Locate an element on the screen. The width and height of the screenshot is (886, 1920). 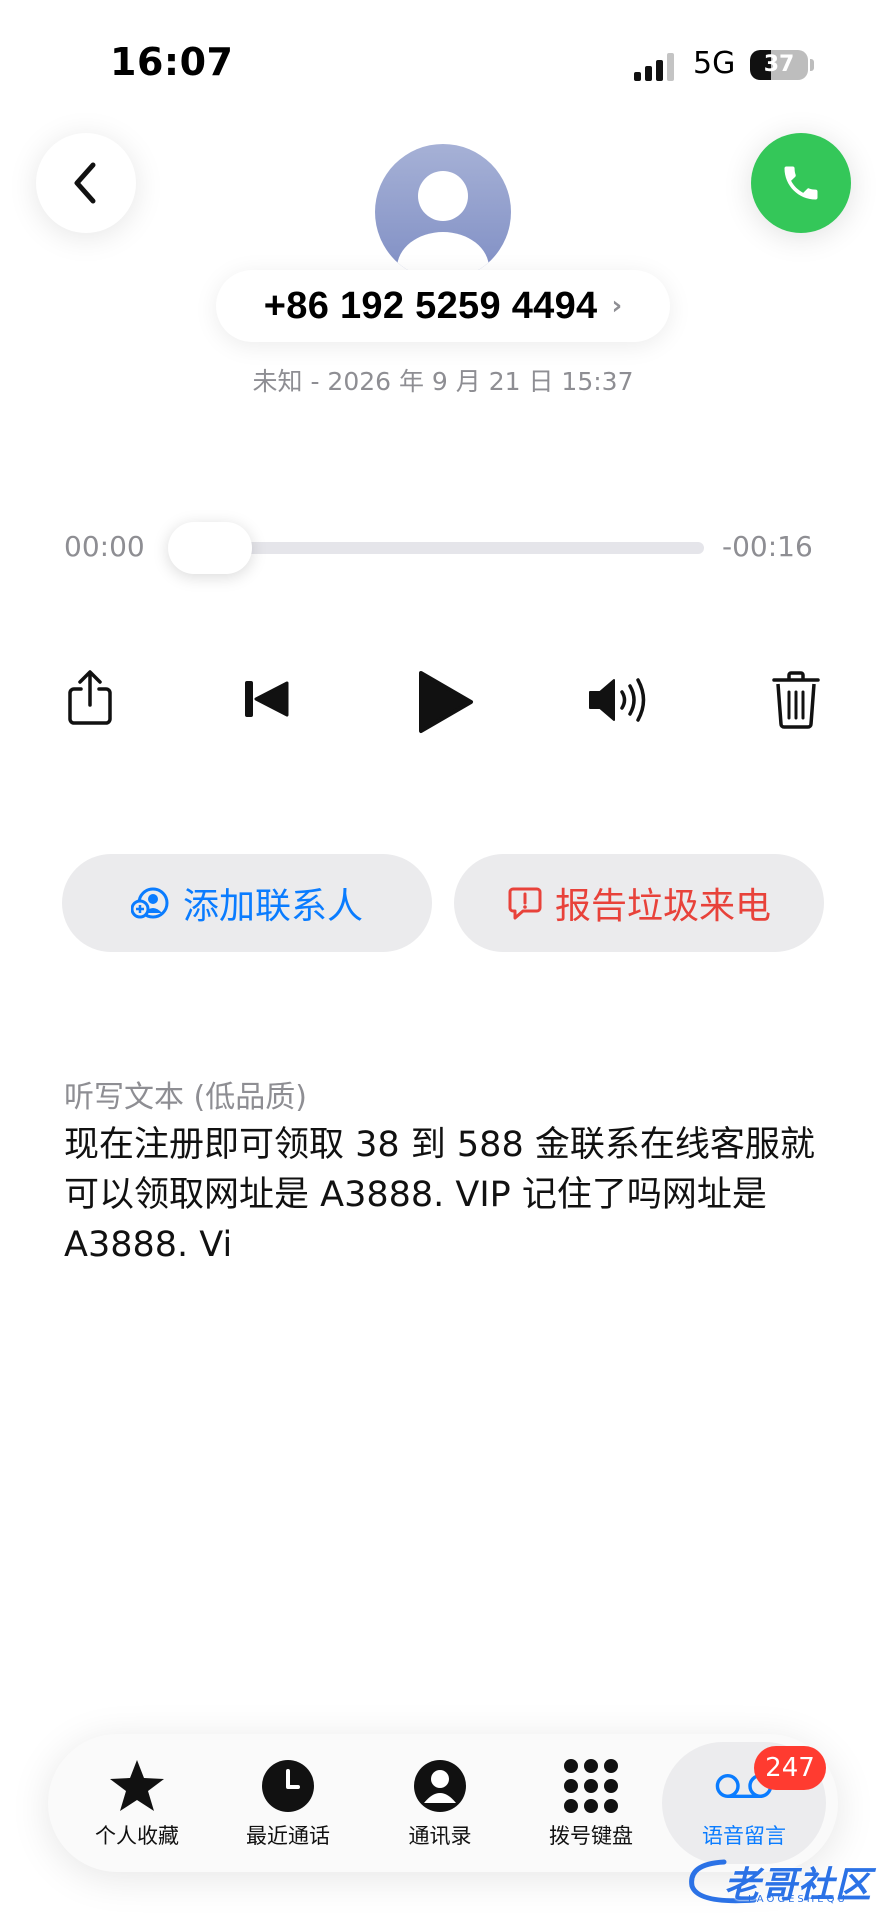
network-type: 5G is located at coordinates (714, 63).